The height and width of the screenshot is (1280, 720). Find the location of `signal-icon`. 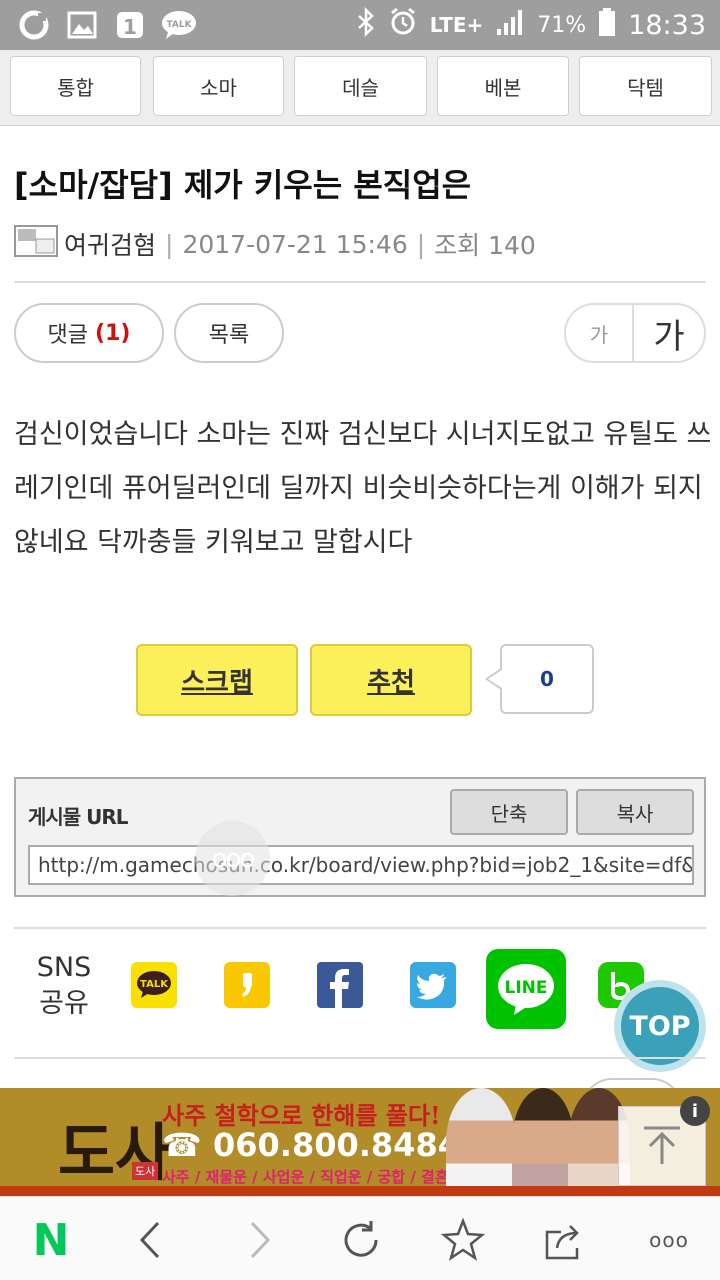

signal-icon is located at coordinates (510, 25).